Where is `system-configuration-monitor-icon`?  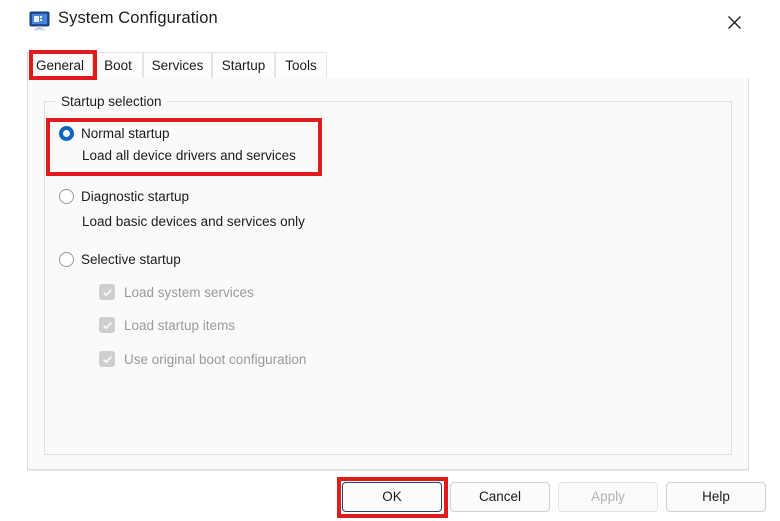 system-configuration-monitor-icon is located at coordinates (40, 21).